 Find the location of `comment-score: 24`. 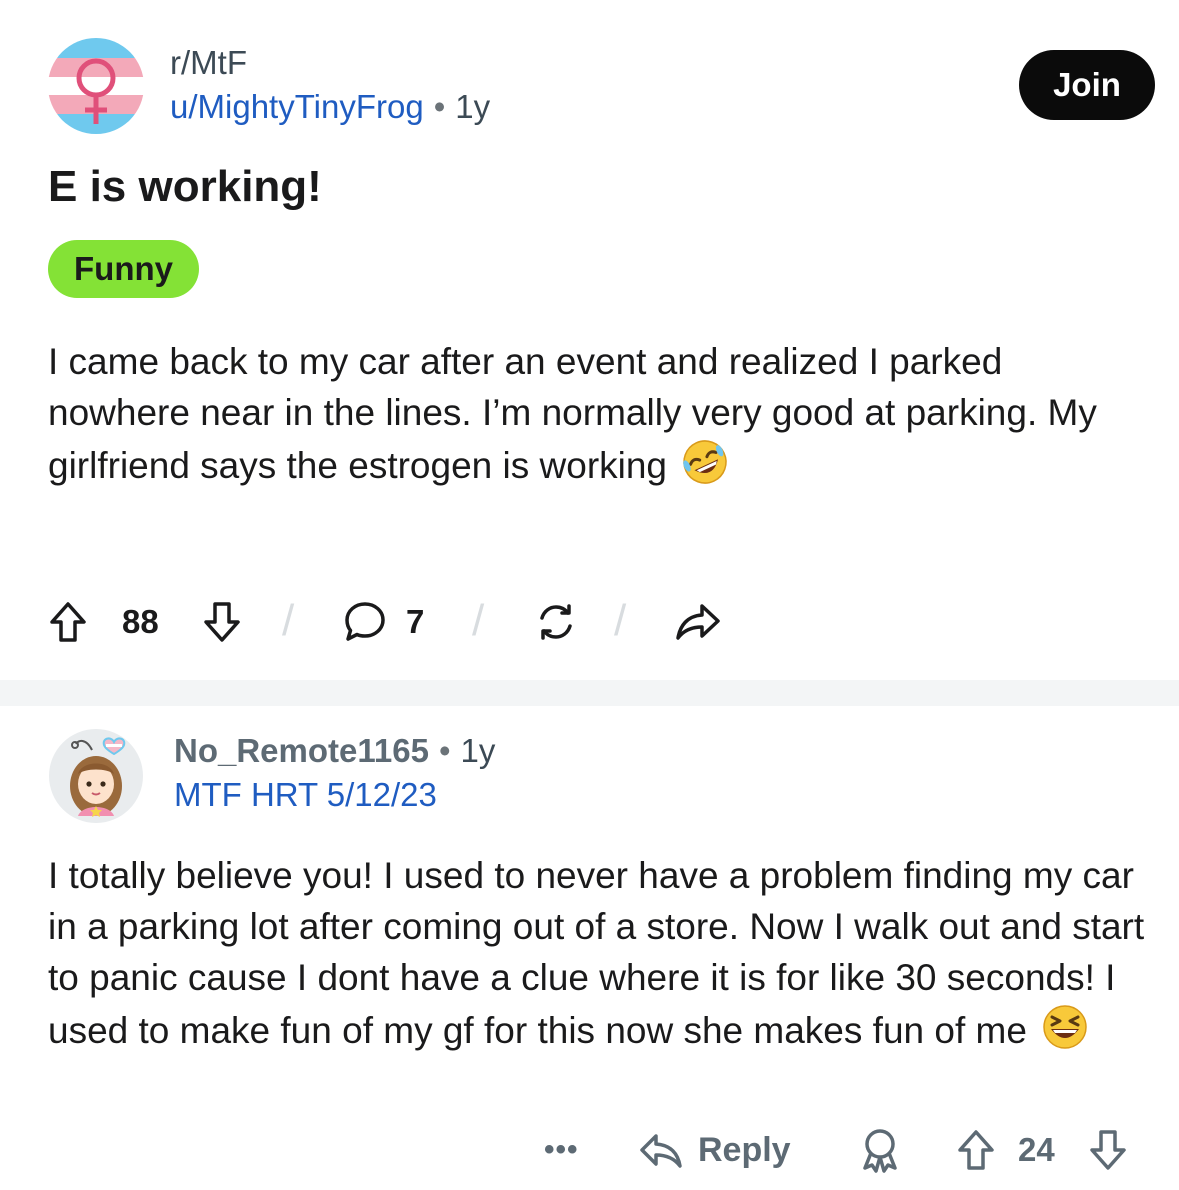

comment-score: 24 is located at coordinates (1036, 1149).